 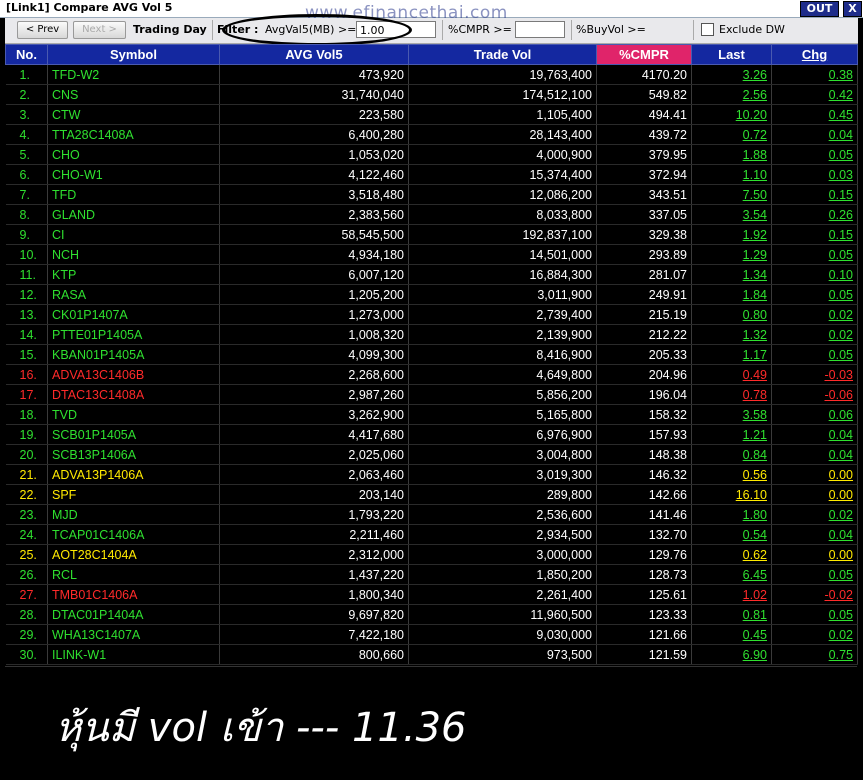 What do you see at coordinates (852, 9) in the screenshot?
I see `close-button: X` at bounding box center [852, 9].